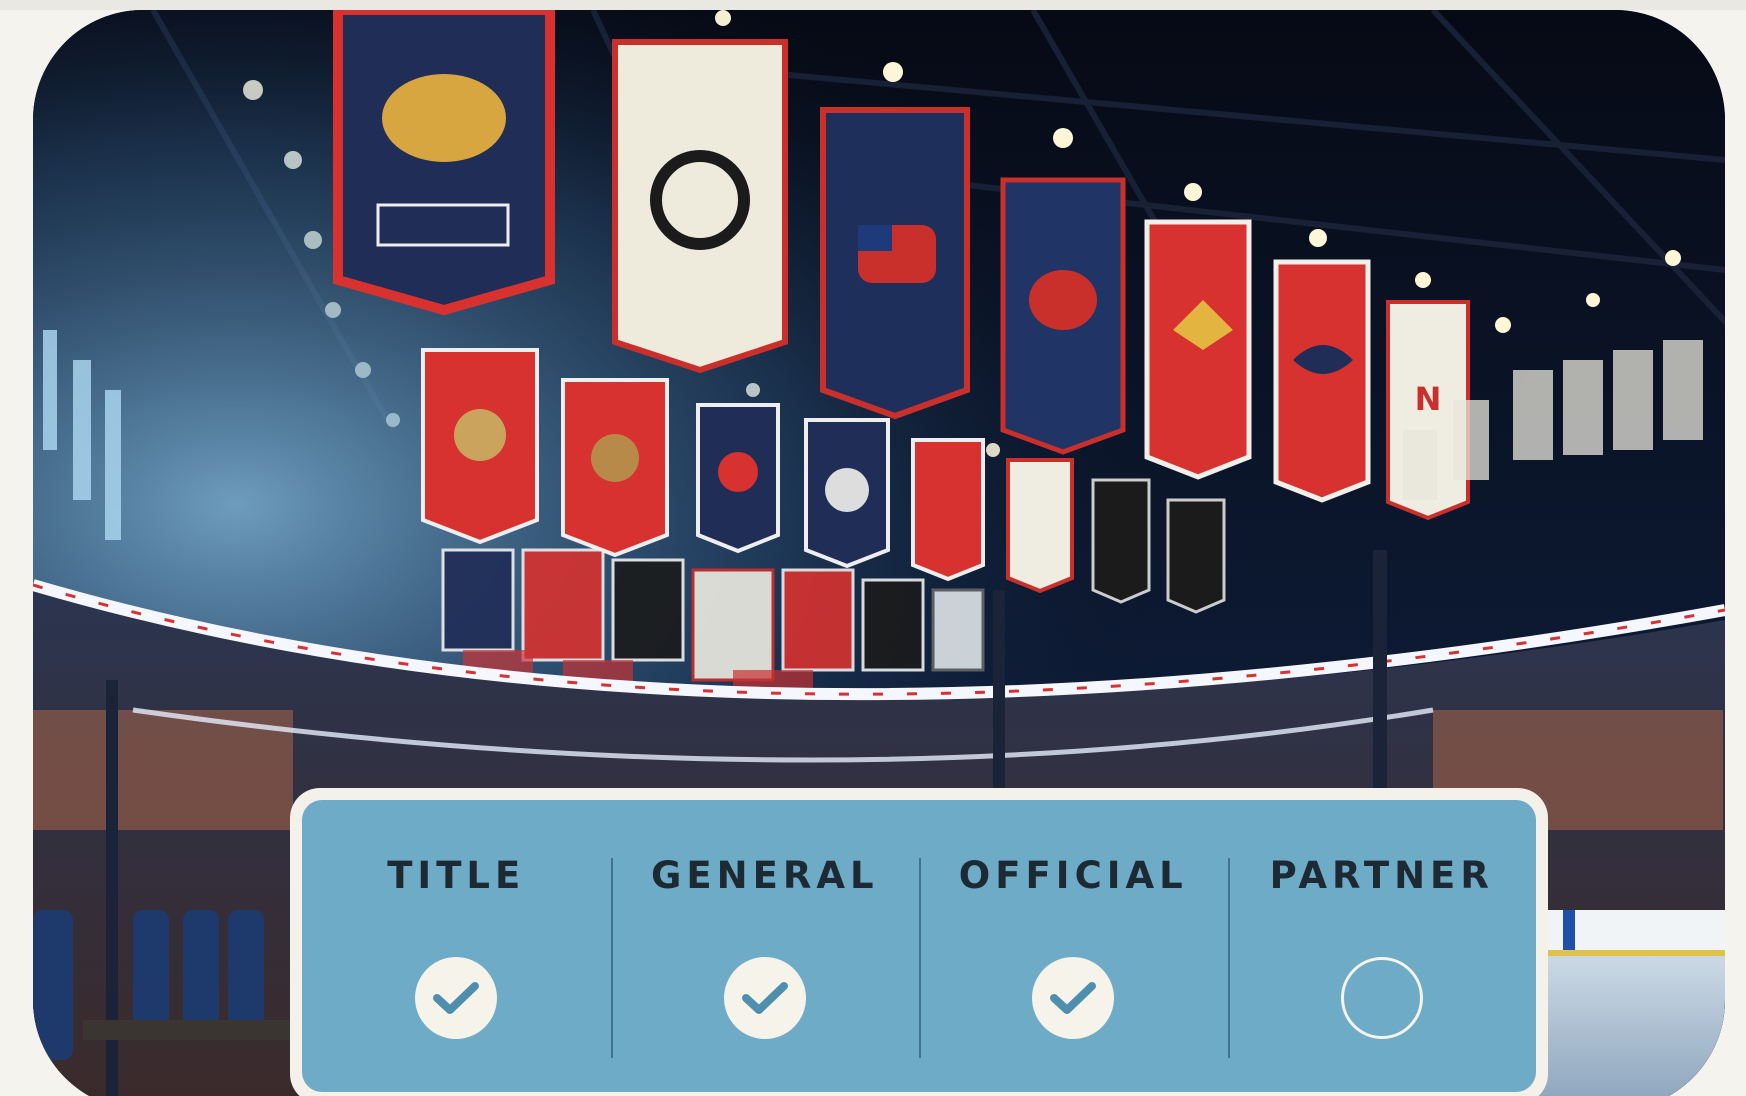  What do you see at coordinates (1428, 399) in the screenshot?
I see `svg-text: N` at bounding box center [1428, 399].